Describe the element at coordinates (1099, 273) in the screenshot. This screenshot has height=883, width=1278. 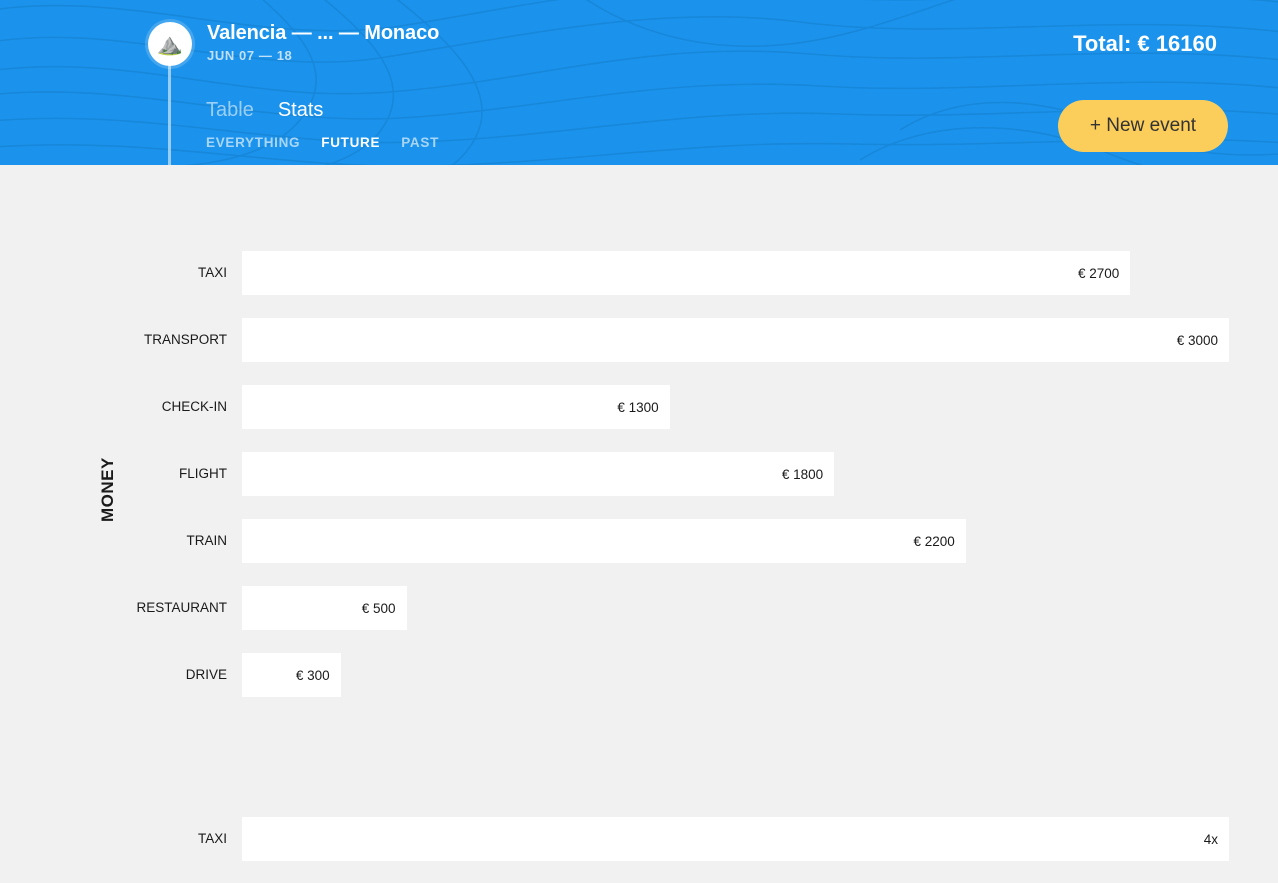
I see `bar-value-label: € 2700` at that location.